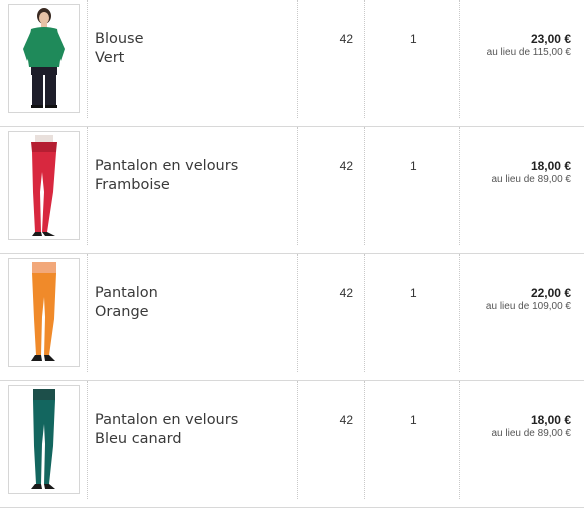  I want to click on product-color: Bleu canard, so click(138, 439).